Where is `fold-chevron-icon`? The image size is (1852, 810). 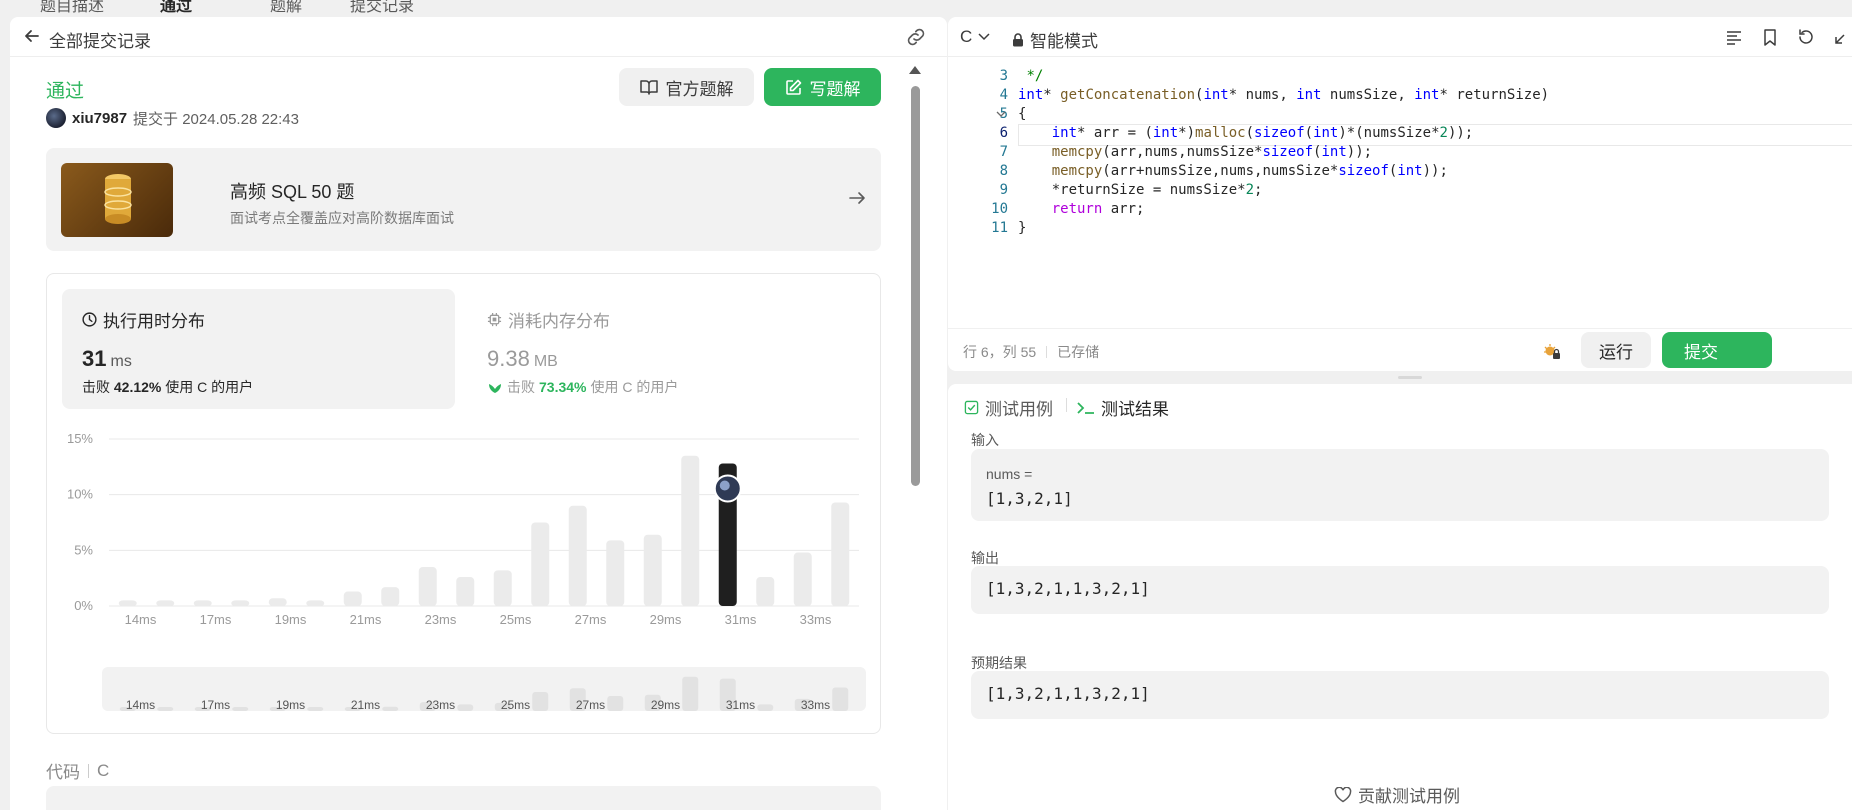 fold-chevron-icon is located at coordinates (1001, 115).